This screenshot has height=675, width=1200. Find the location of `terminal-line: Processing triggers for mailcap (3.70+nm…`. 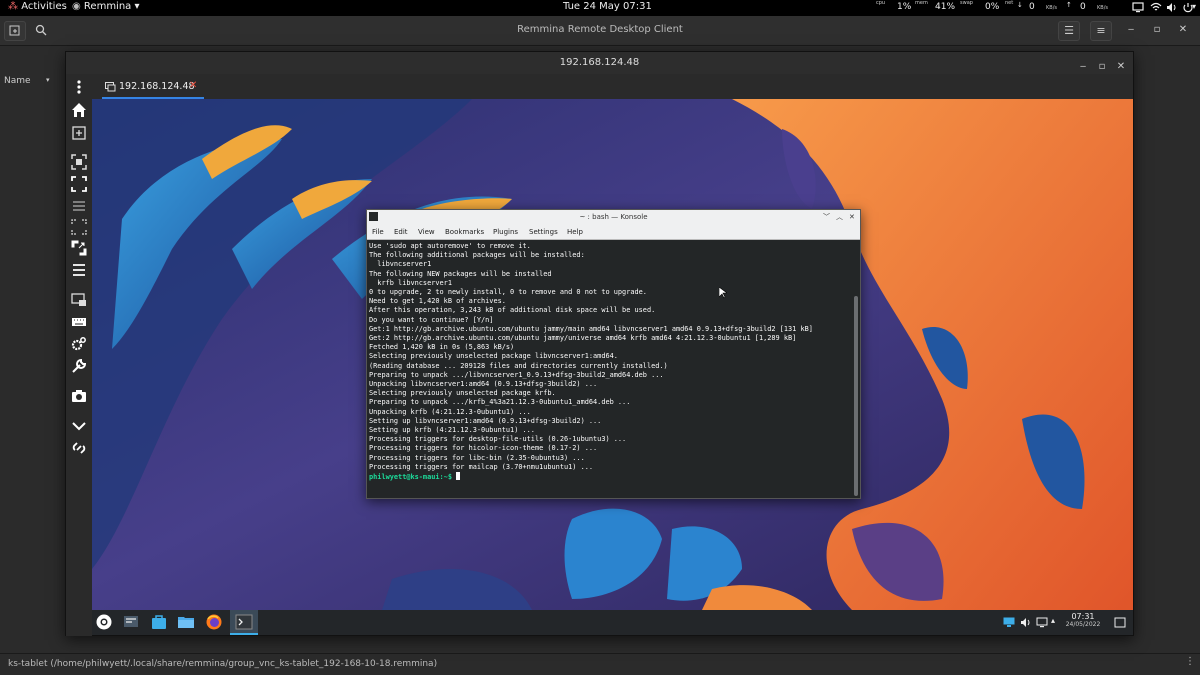

terminal-line: Processing triggers for mailcap (3.70+nm… is located at coordinates (481, 466).